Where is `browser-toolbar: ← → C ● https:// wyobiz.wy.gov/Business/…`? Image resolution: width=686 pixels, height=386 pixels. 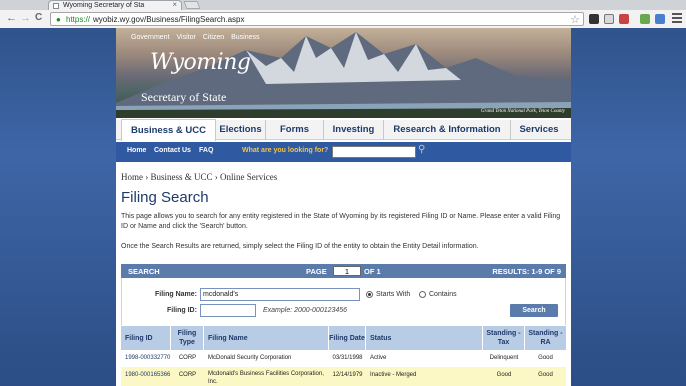
browser-toolbar: ← → C ● https:// wyobiz.wy.gov/Business/… is located at coordinates (343, 19).